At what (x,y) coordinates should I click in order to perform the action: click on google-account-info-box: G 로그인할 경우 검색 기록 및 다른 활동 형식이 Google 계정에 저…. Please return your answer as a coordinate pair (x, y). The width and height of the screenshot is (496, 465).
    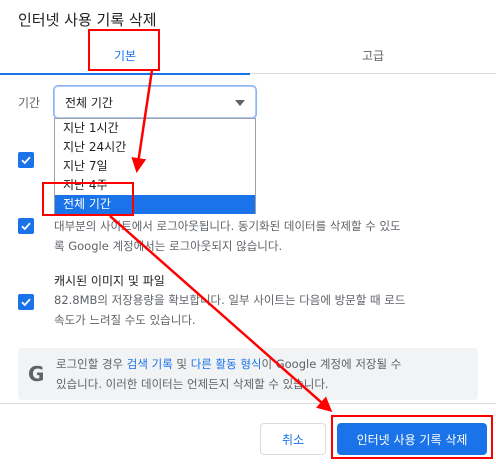
    Looking at the image, I should click on (248, 374).